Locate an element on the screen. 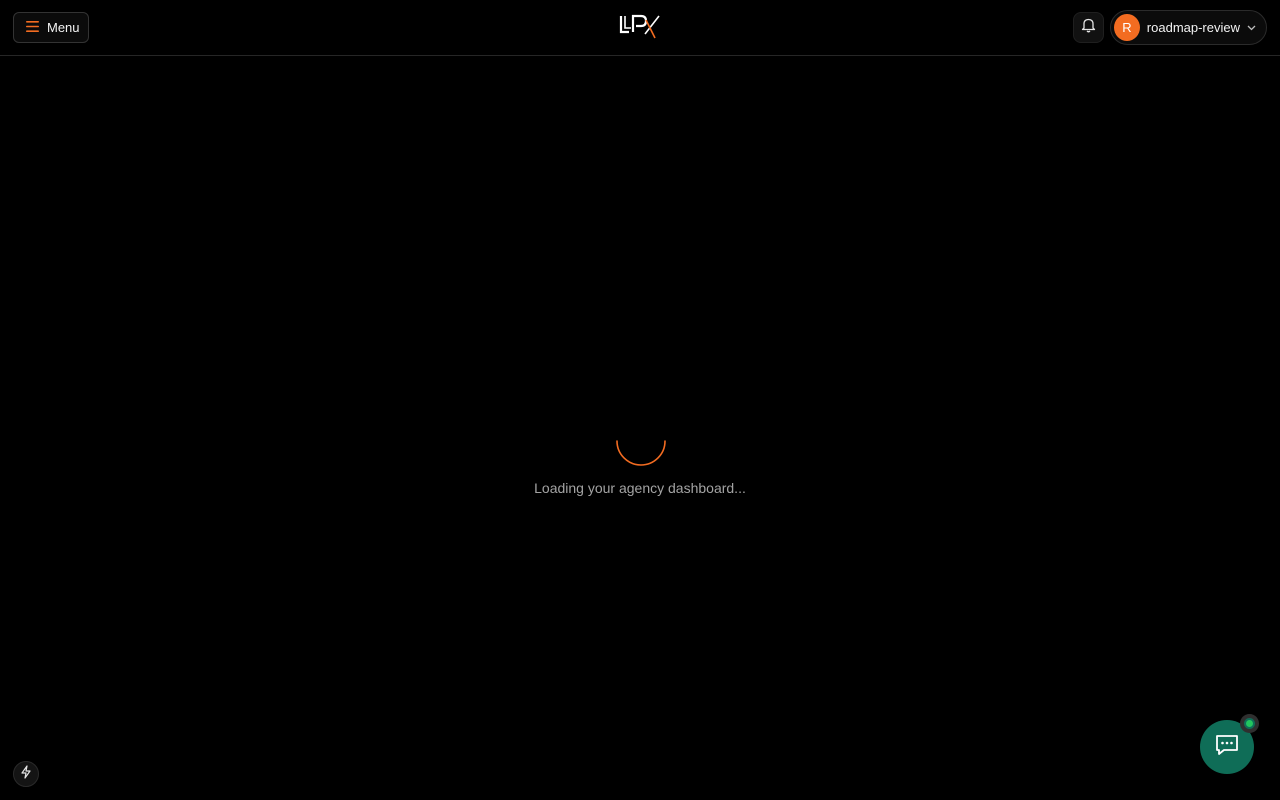  online-dot-icon is located at coordinates (1249, 723).